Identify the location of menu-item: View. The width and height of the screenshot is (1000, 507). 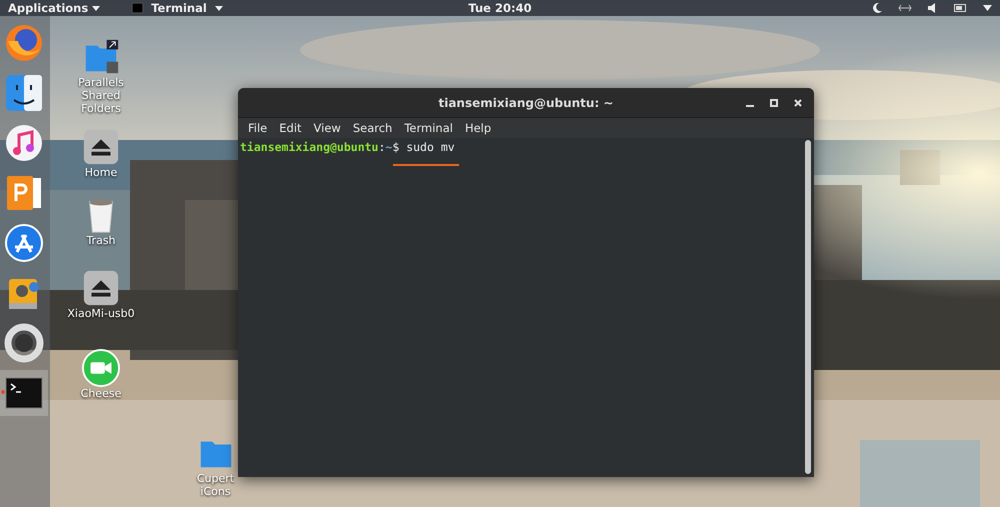
(327, 128).